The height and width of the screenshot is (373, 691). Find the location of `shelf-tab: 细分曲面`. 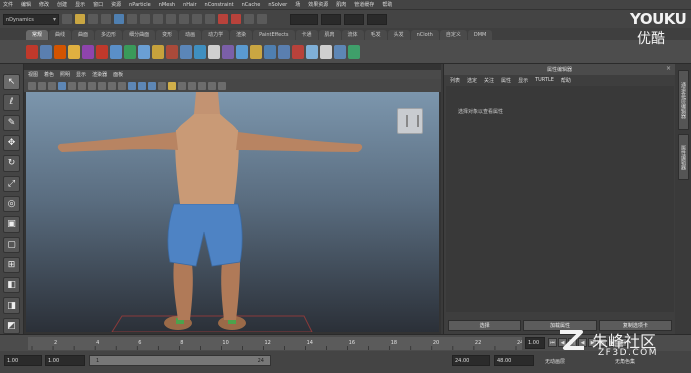

shelf-tab: 细分曲面 is located at coordinates (139, 35).